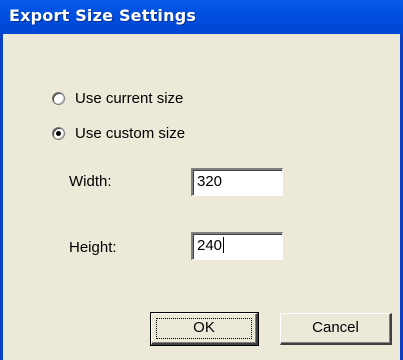  Describe the element at coordinates (130, 133) in the screenshot. I see `use-custom-size-label: Use custom size` at that location.